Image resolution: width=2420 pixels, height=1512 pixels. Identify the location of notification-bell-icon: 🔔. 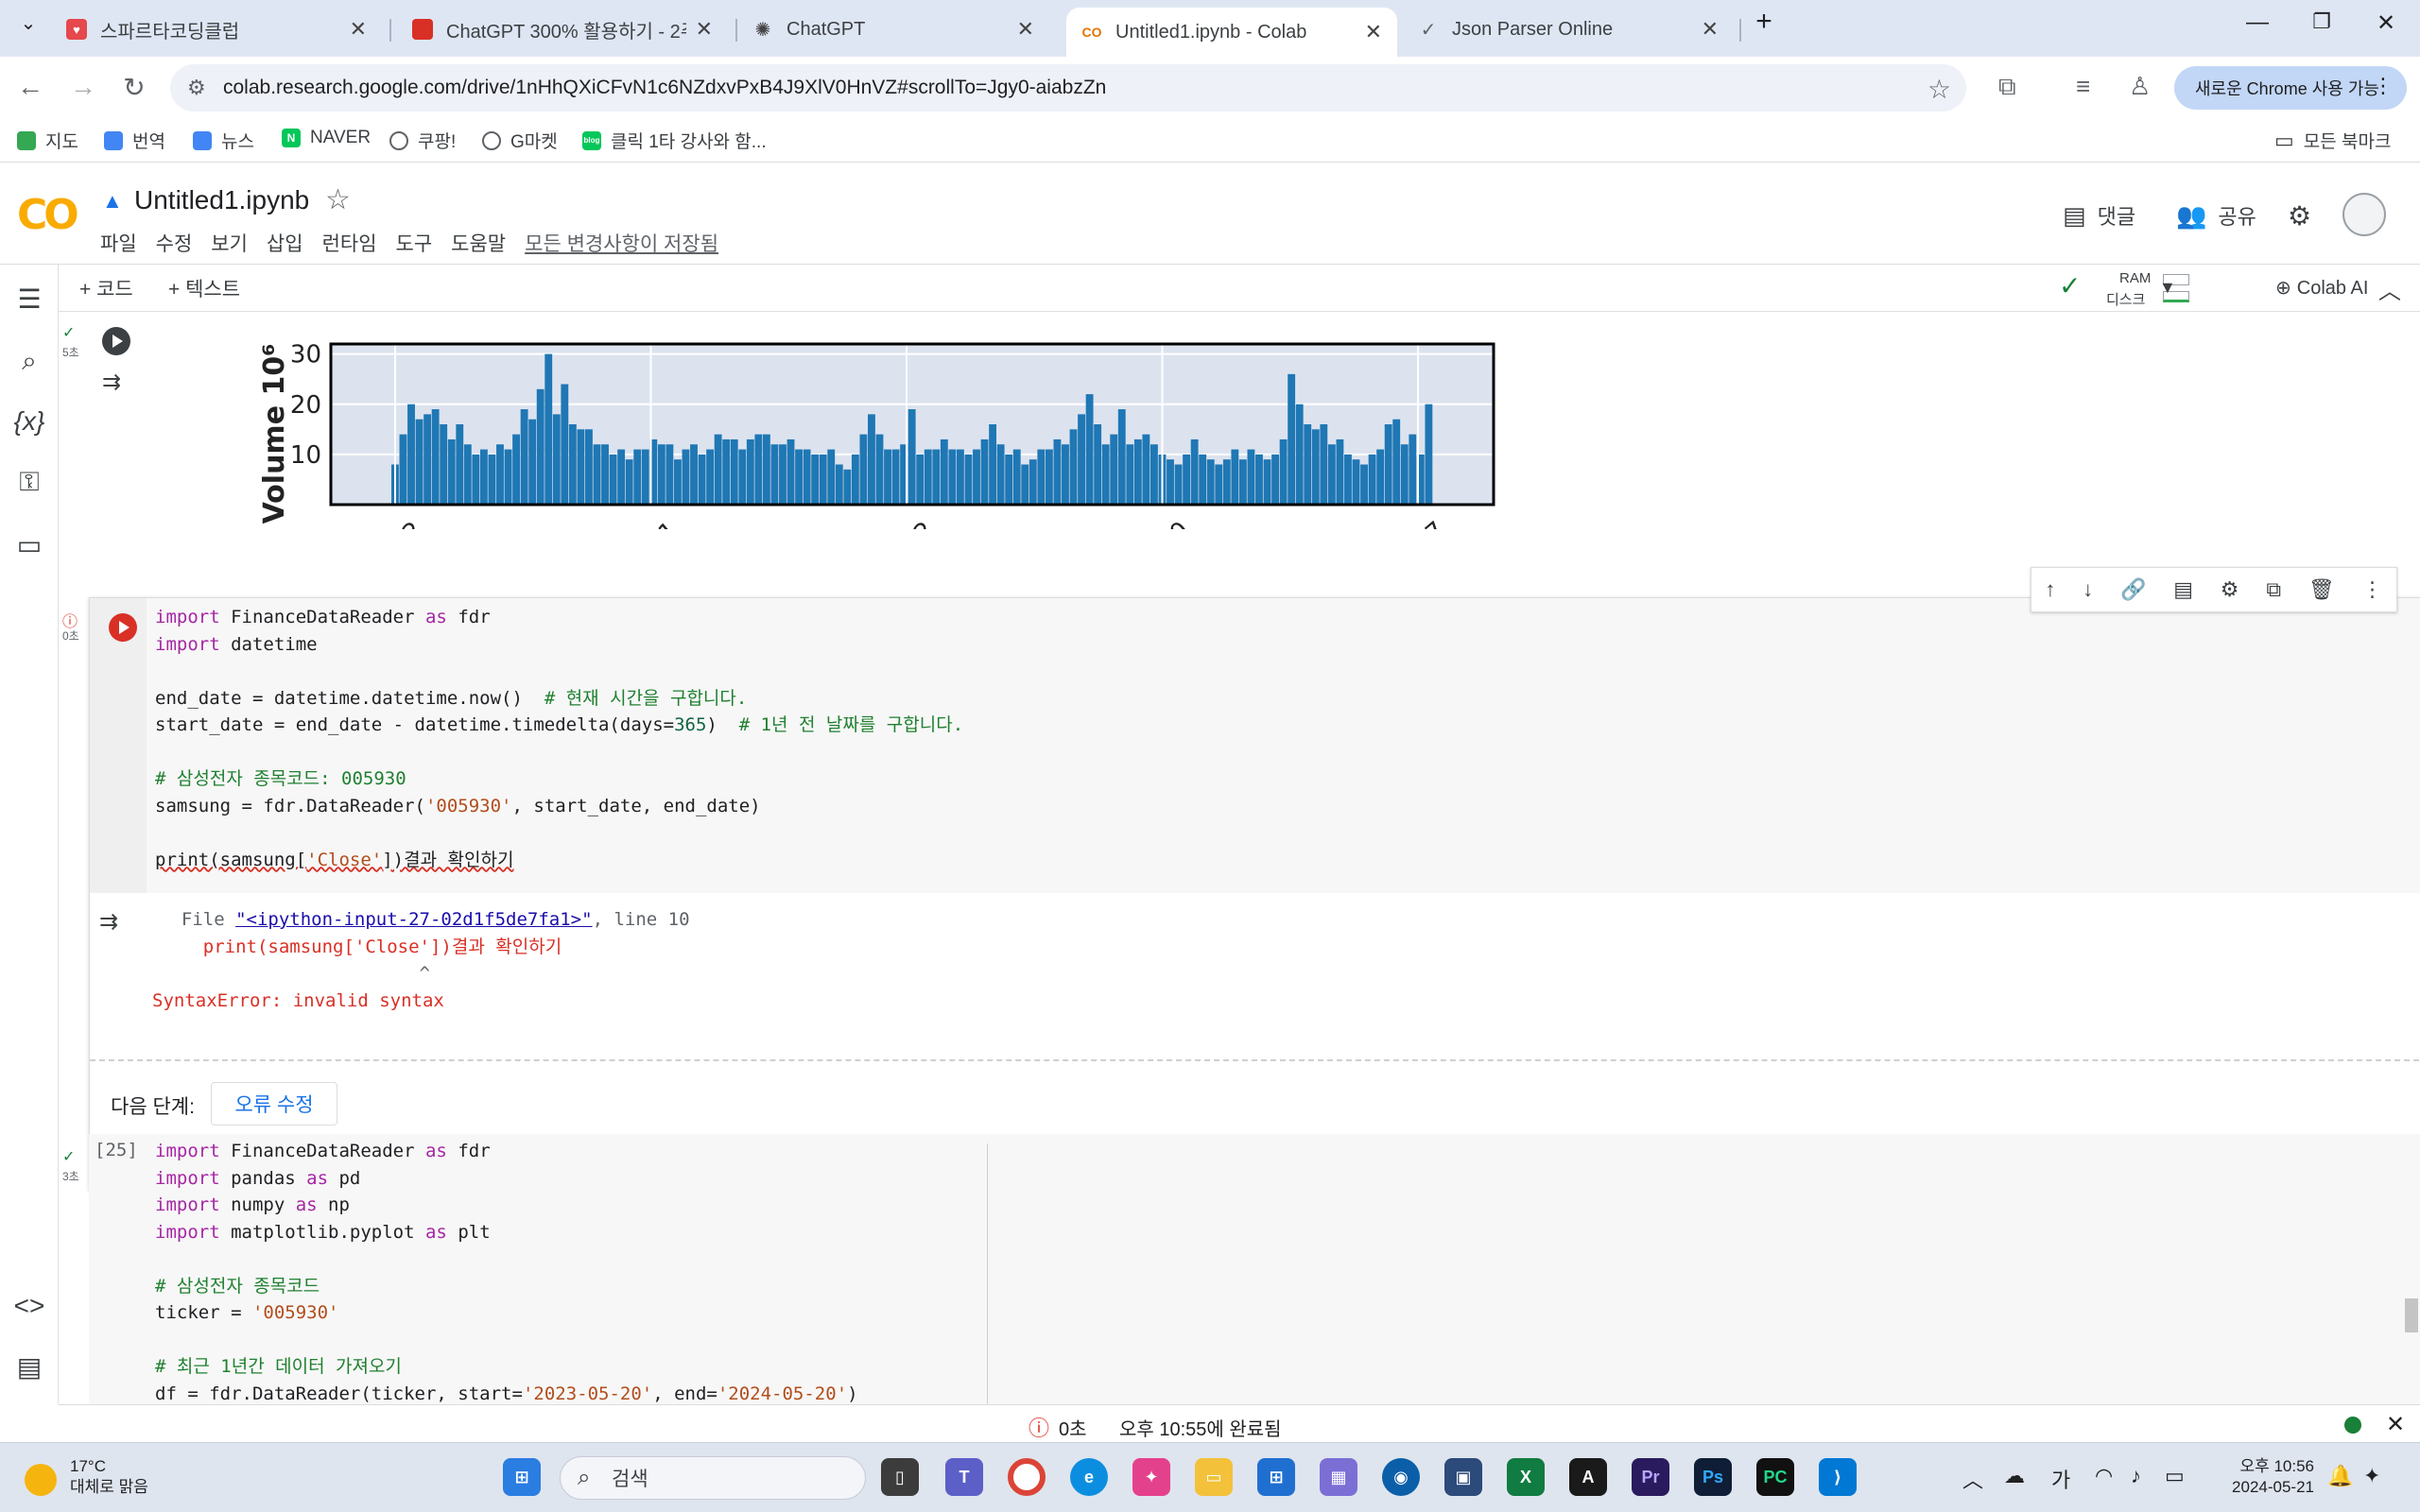
(2340, 1476).